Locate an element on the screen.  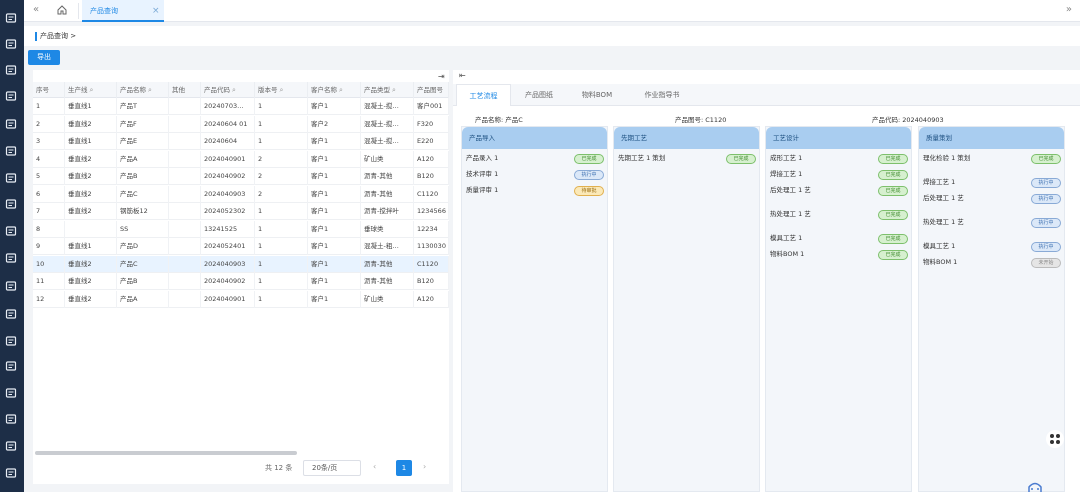
next-page-icon: › is located at coordinates (424, 466).